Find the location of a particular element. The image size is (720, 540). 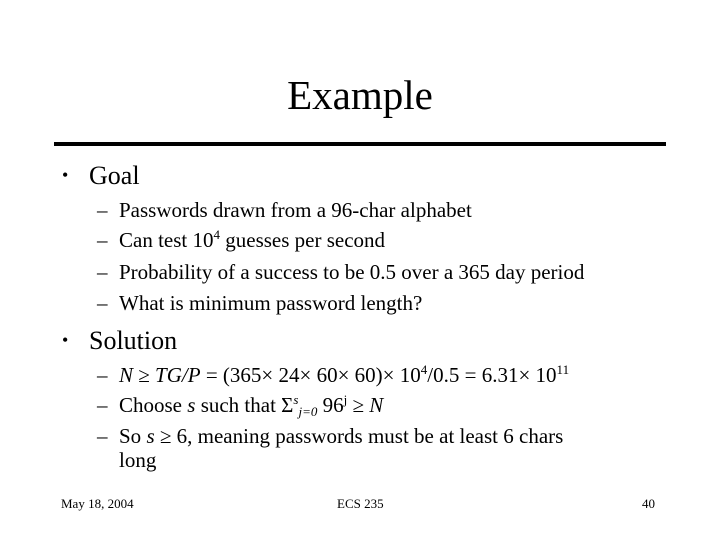

goal-item: – Can test 104 guesses per second is located at coordinates (241, 240).